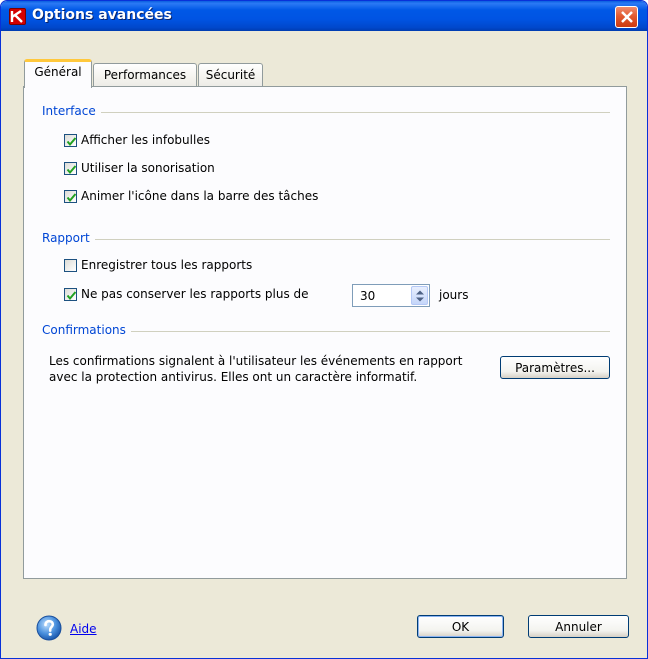 The height and width of the screenshot is (659, 648). I want to click on confirmations-group-label: Confirmations, so click(86, 330).